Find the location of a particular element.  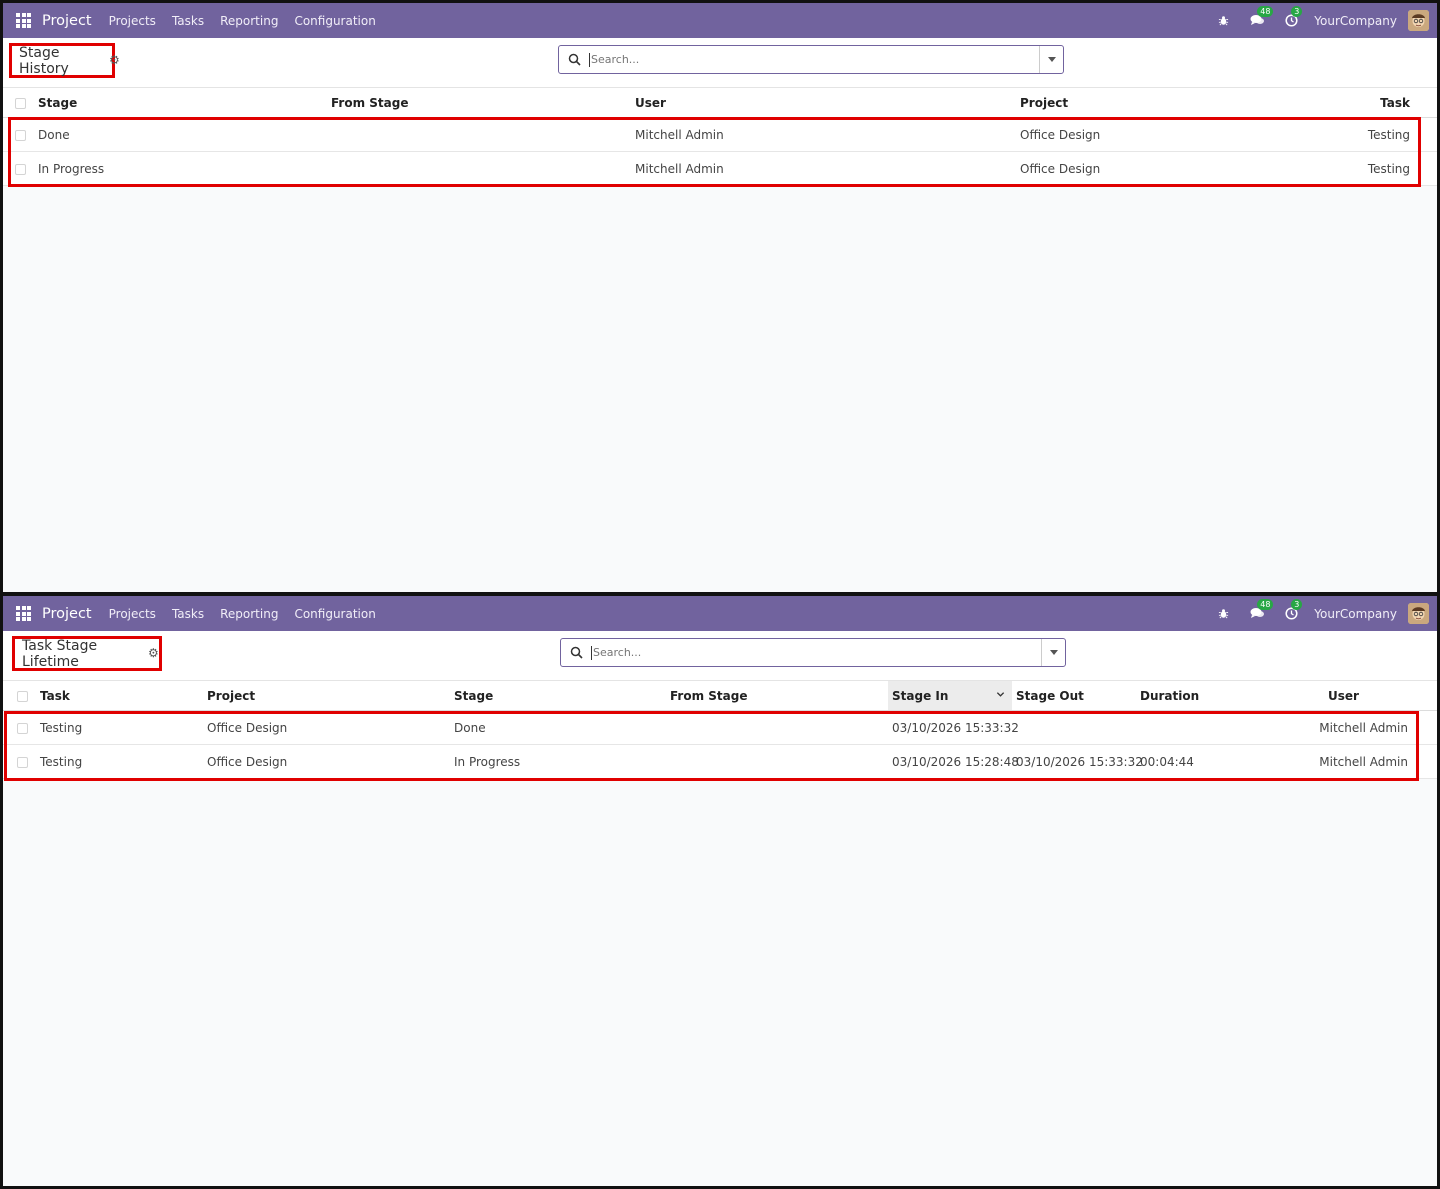

title-highlight: Task Stage Lifetime is located at coordinates (87, 653).